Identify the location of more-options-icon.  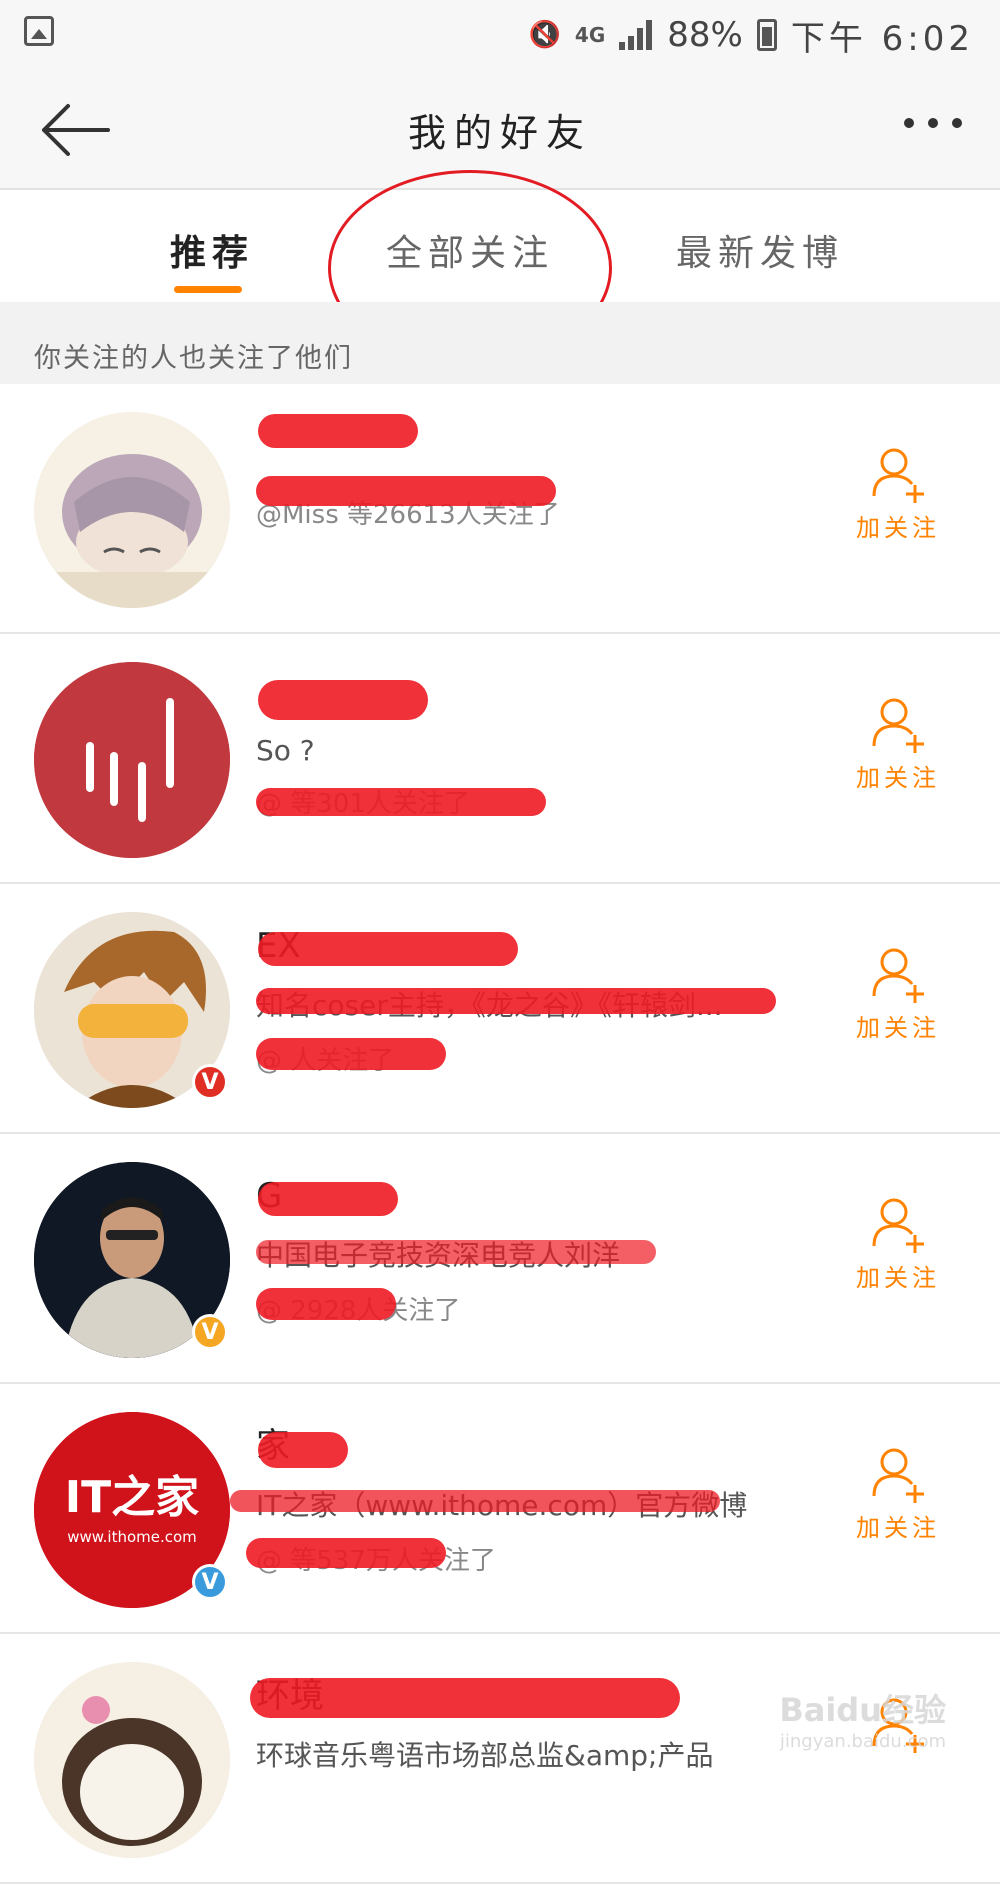
(933, 123).